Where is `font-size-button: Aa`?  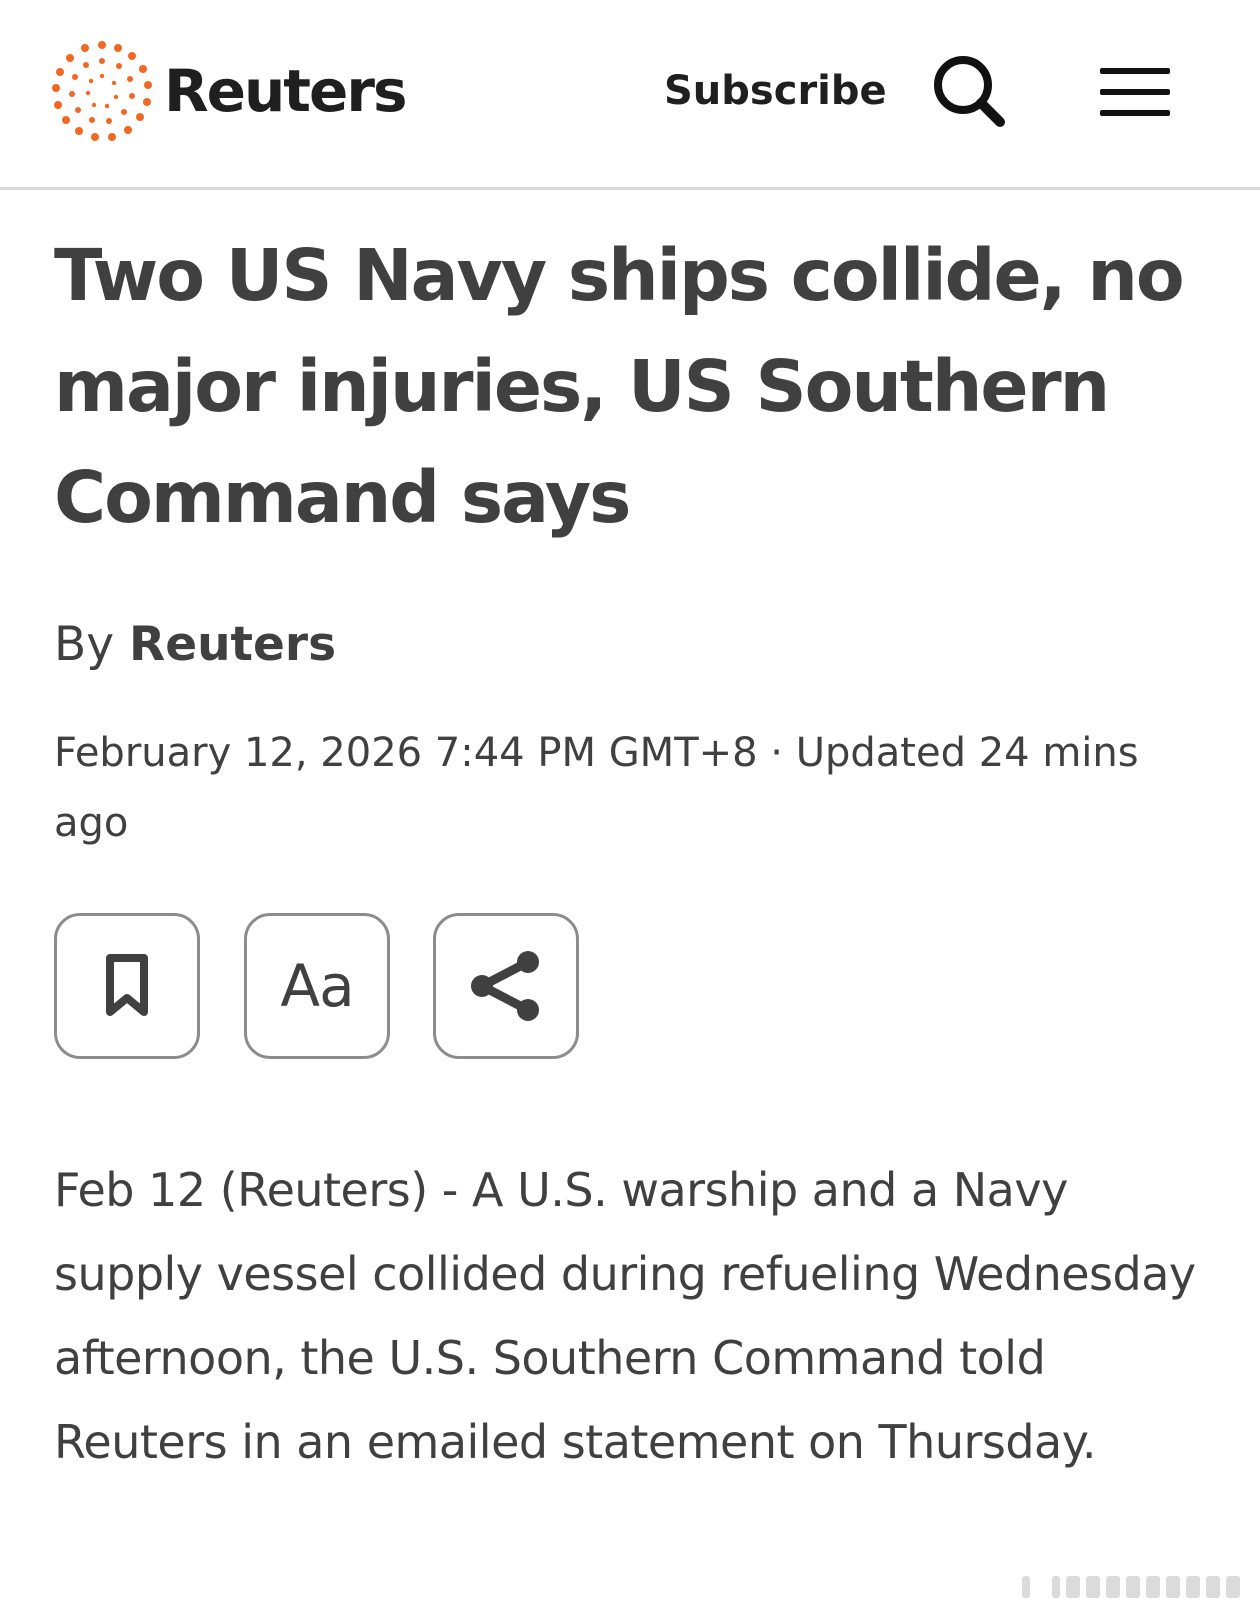 font-size-button: Aa is located at coordinates (317, 986).